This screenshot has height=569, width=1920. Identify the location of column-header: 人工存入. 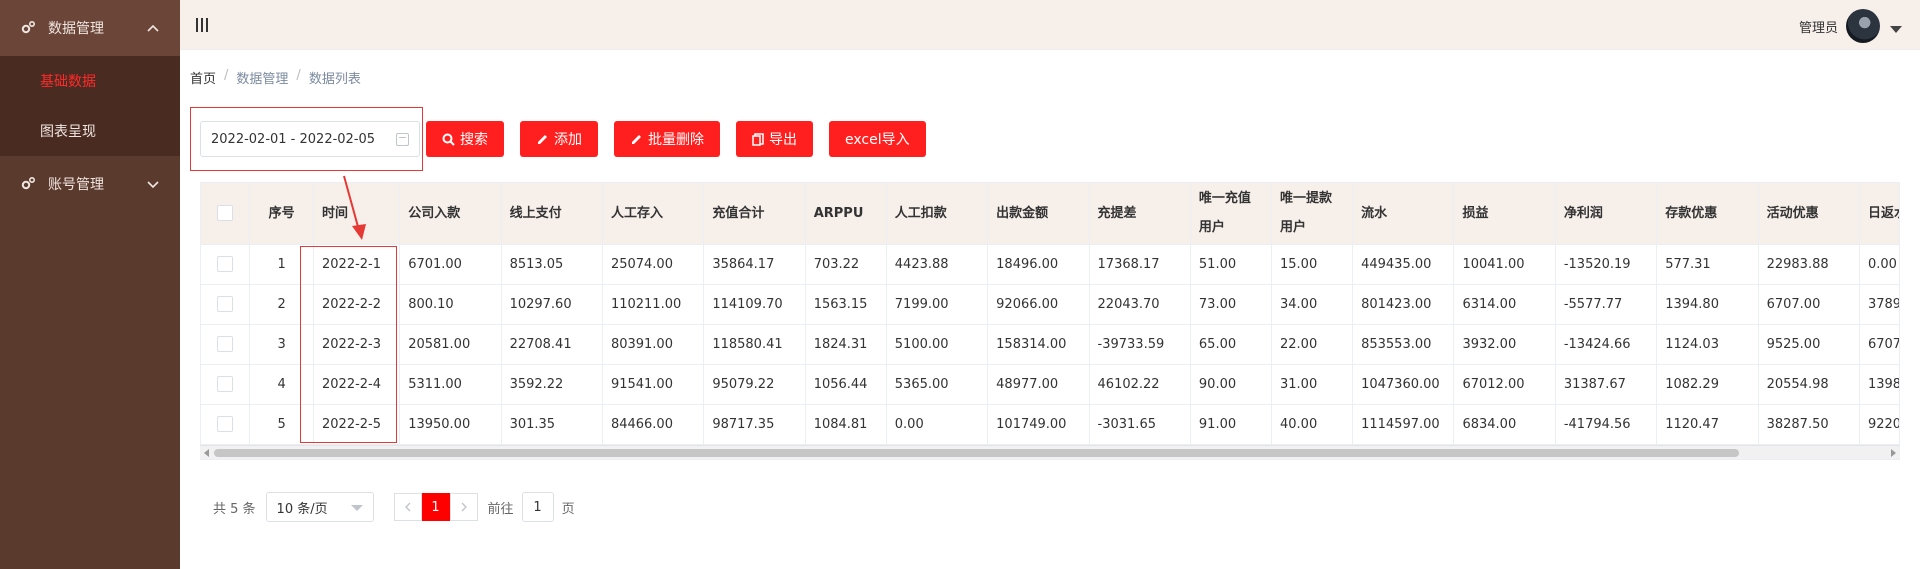
(653, 214).